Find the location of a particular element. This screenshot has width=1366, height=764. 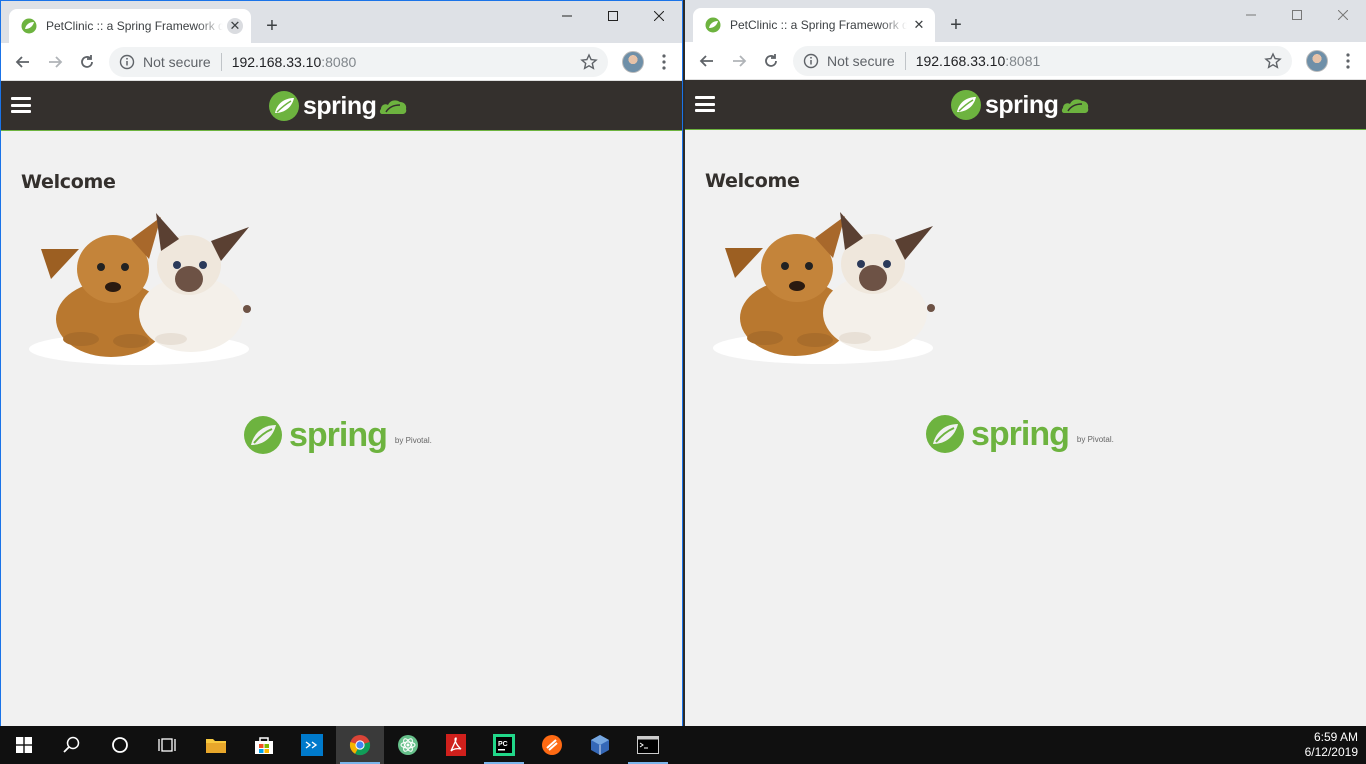

pycharm-icon: PC is located at coordinates (504, 745).